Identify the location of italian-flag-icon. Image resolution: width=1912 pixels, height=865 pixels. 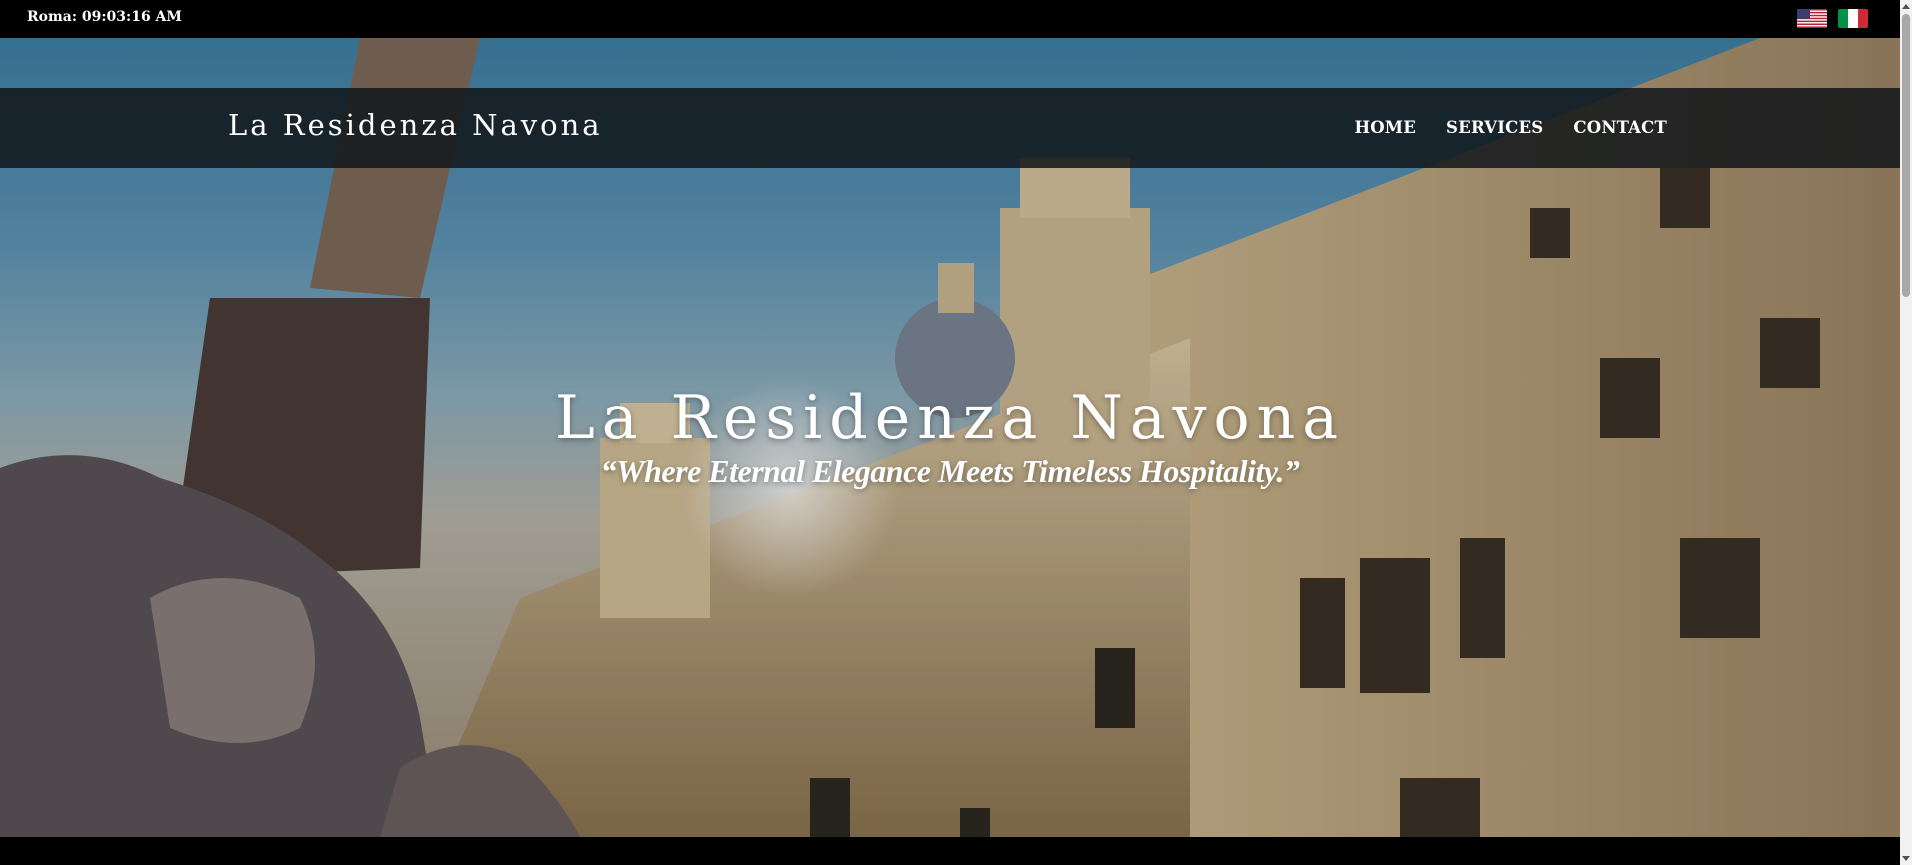
(1853, 18).